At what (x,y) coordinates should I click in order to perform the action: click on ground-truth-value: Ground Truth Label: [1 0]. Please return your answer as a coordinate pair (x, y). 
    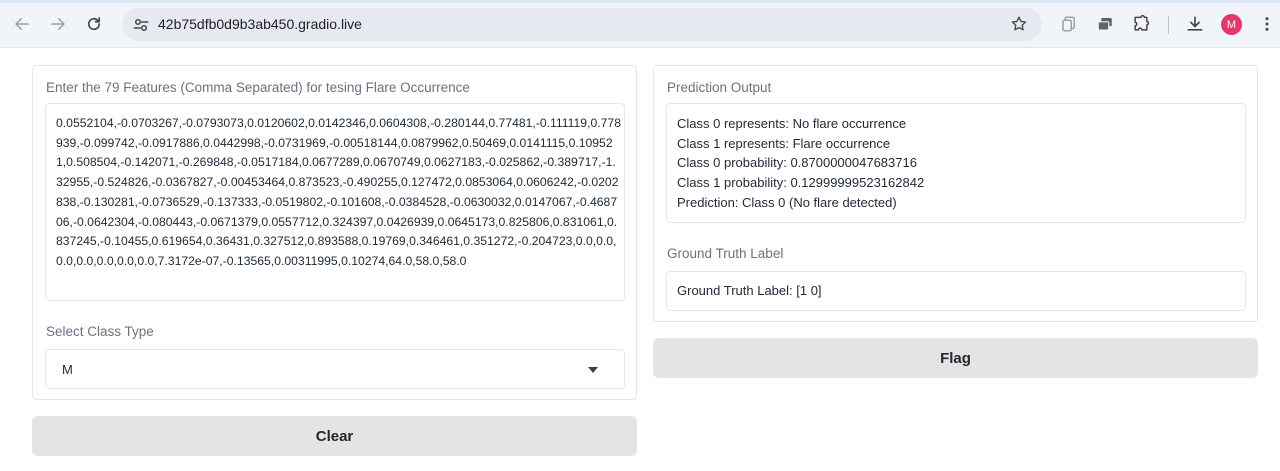
    Looking at the image, I should click on (749, 290).